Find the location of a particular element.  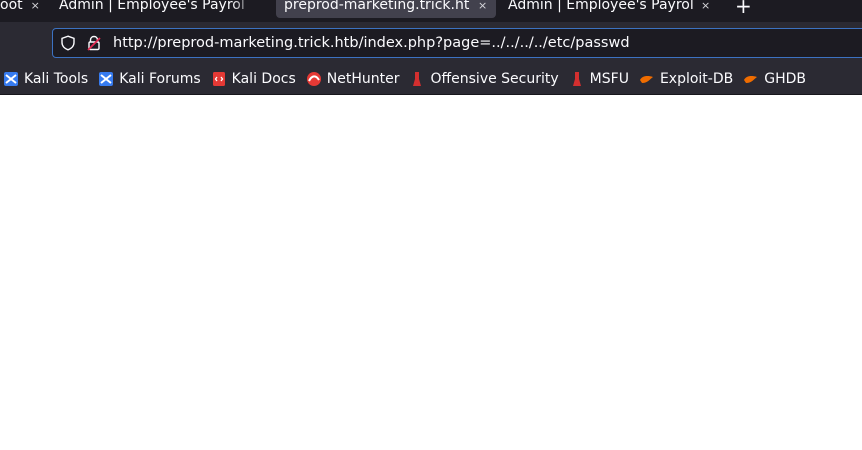

bookmark-msfu: MSFU is located at coordinates (599, 79).